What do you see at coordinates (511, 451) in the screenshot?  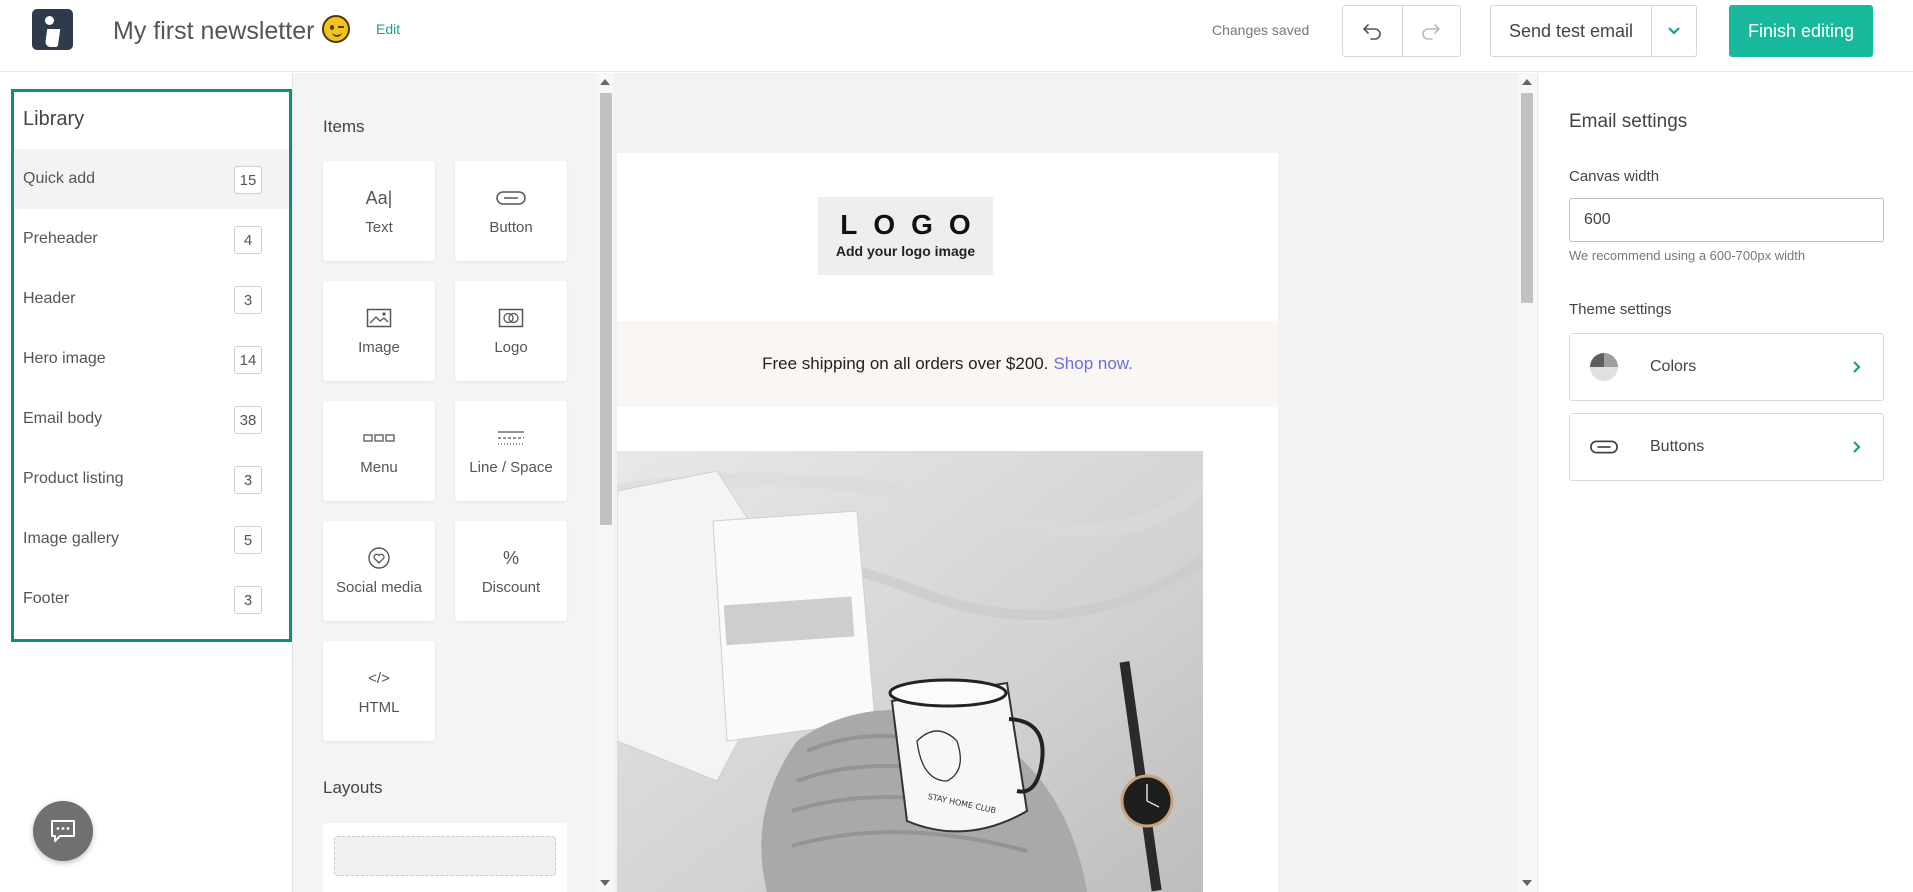 I see `item-line-space: Line / Space` at bounding box center [511, 451].